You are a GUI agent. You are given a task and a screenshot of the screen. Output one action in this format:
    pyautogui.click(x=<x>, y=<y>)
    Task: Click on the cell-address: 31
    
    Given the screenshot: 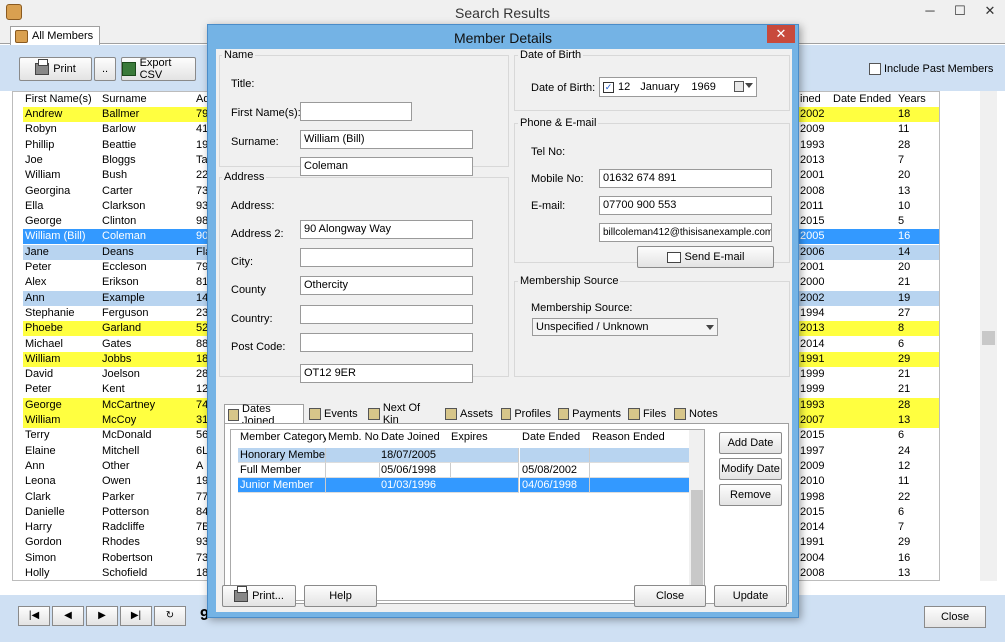 What is the action you would take?
    pyautogui.click(x=201, y=420)
    